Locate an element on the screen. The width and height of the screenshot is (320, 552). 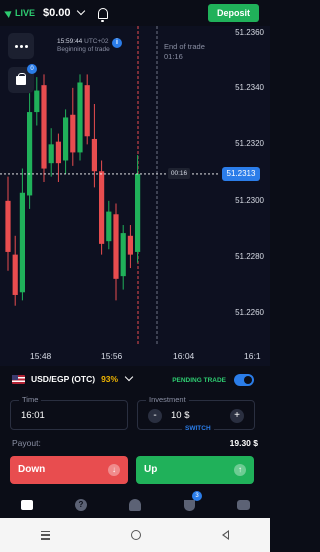
time-field: Time 16:01 is located at coordinates (69, 412).